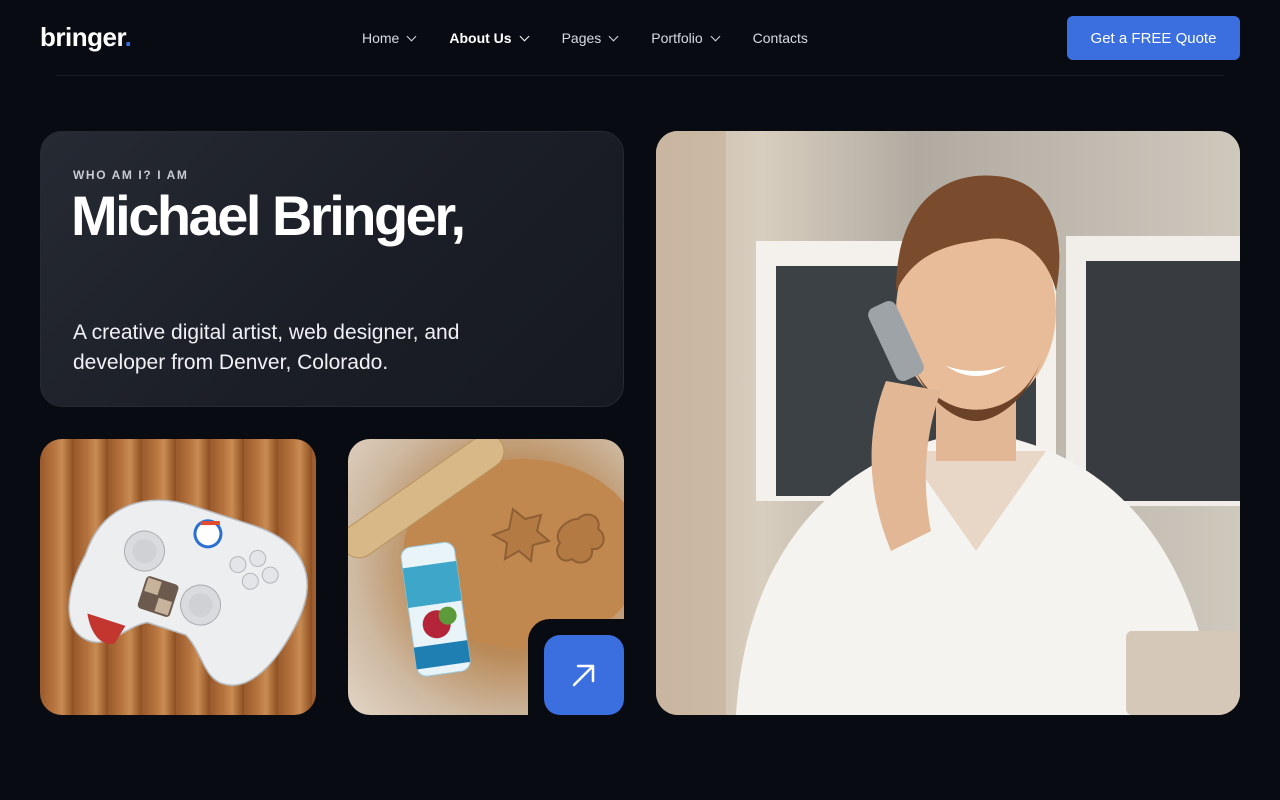 This screenshot has width=1280, height=800. What do you see at coordinates (1153, 38) in the screenshot?
I see `get-quote-button: Get a FREE Quote` at bounding box center [1153, 38].